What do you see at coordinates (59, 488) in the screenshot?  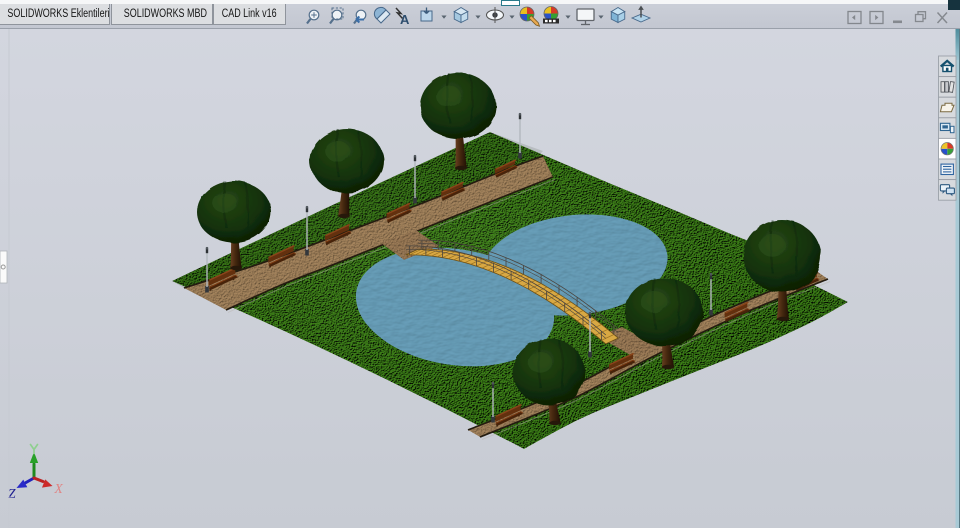 I see `svg-text: X` at bounding box center [59, 488].